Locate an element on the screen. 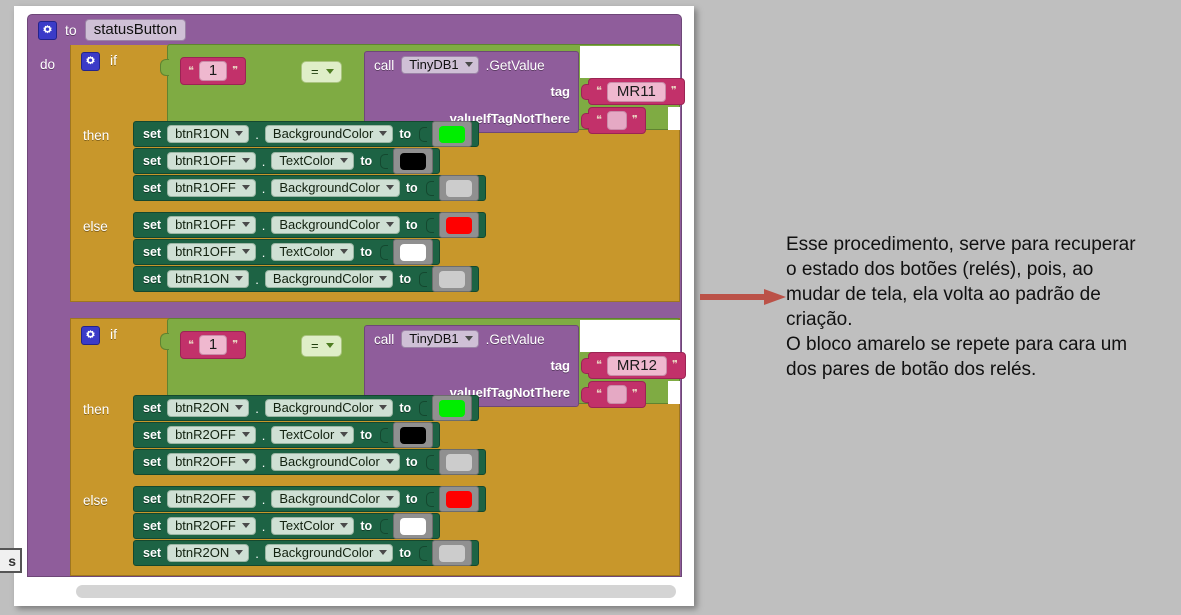 This screenshot has width=1181, height=615. tag-value-block-2: ❝ MR12 ❞ is located at coordinates (633, 365).